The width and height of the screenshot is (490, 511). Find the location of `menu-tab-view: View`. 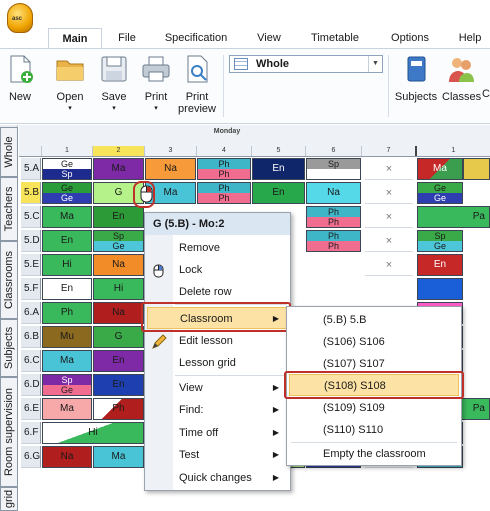

menu-tab-view: View is located at coordinates (269, 38).